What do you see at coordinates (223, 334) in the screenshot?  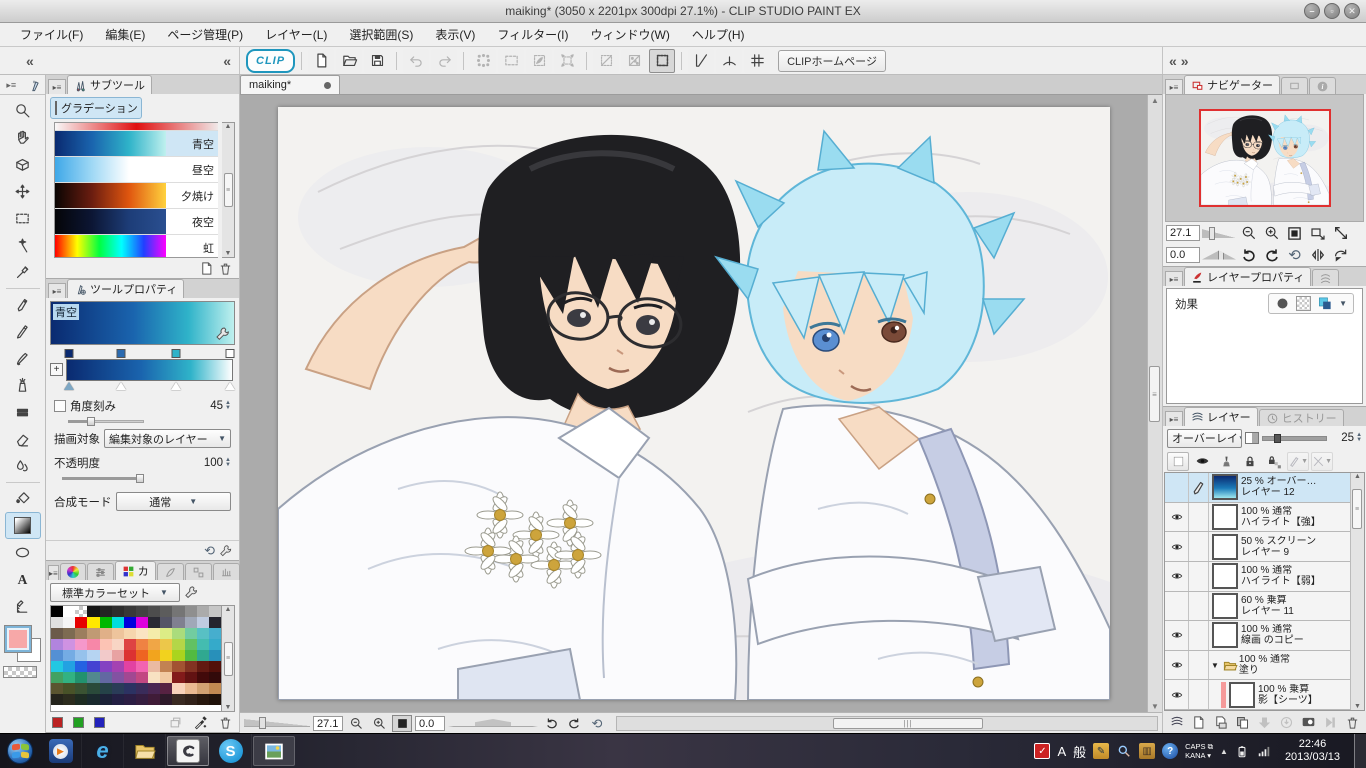 I see `wrench-icon` at bounding box center [223, 334].